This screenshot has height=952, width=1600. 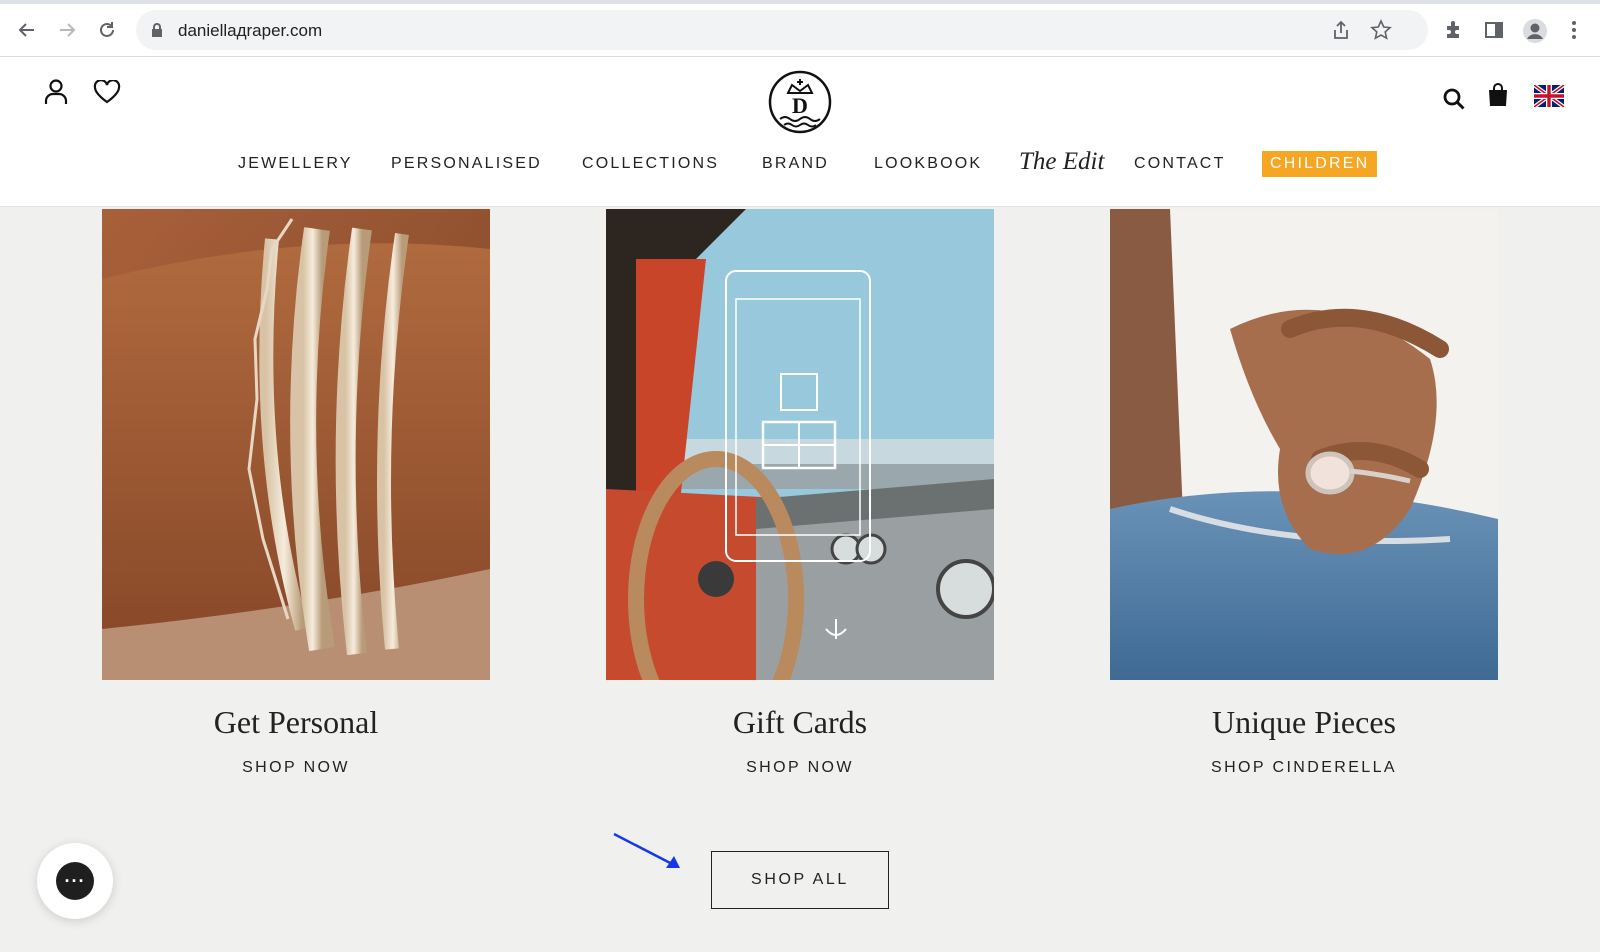 I want to click on card-title-get-personal: Get Personal, so click(x=296, y=722).